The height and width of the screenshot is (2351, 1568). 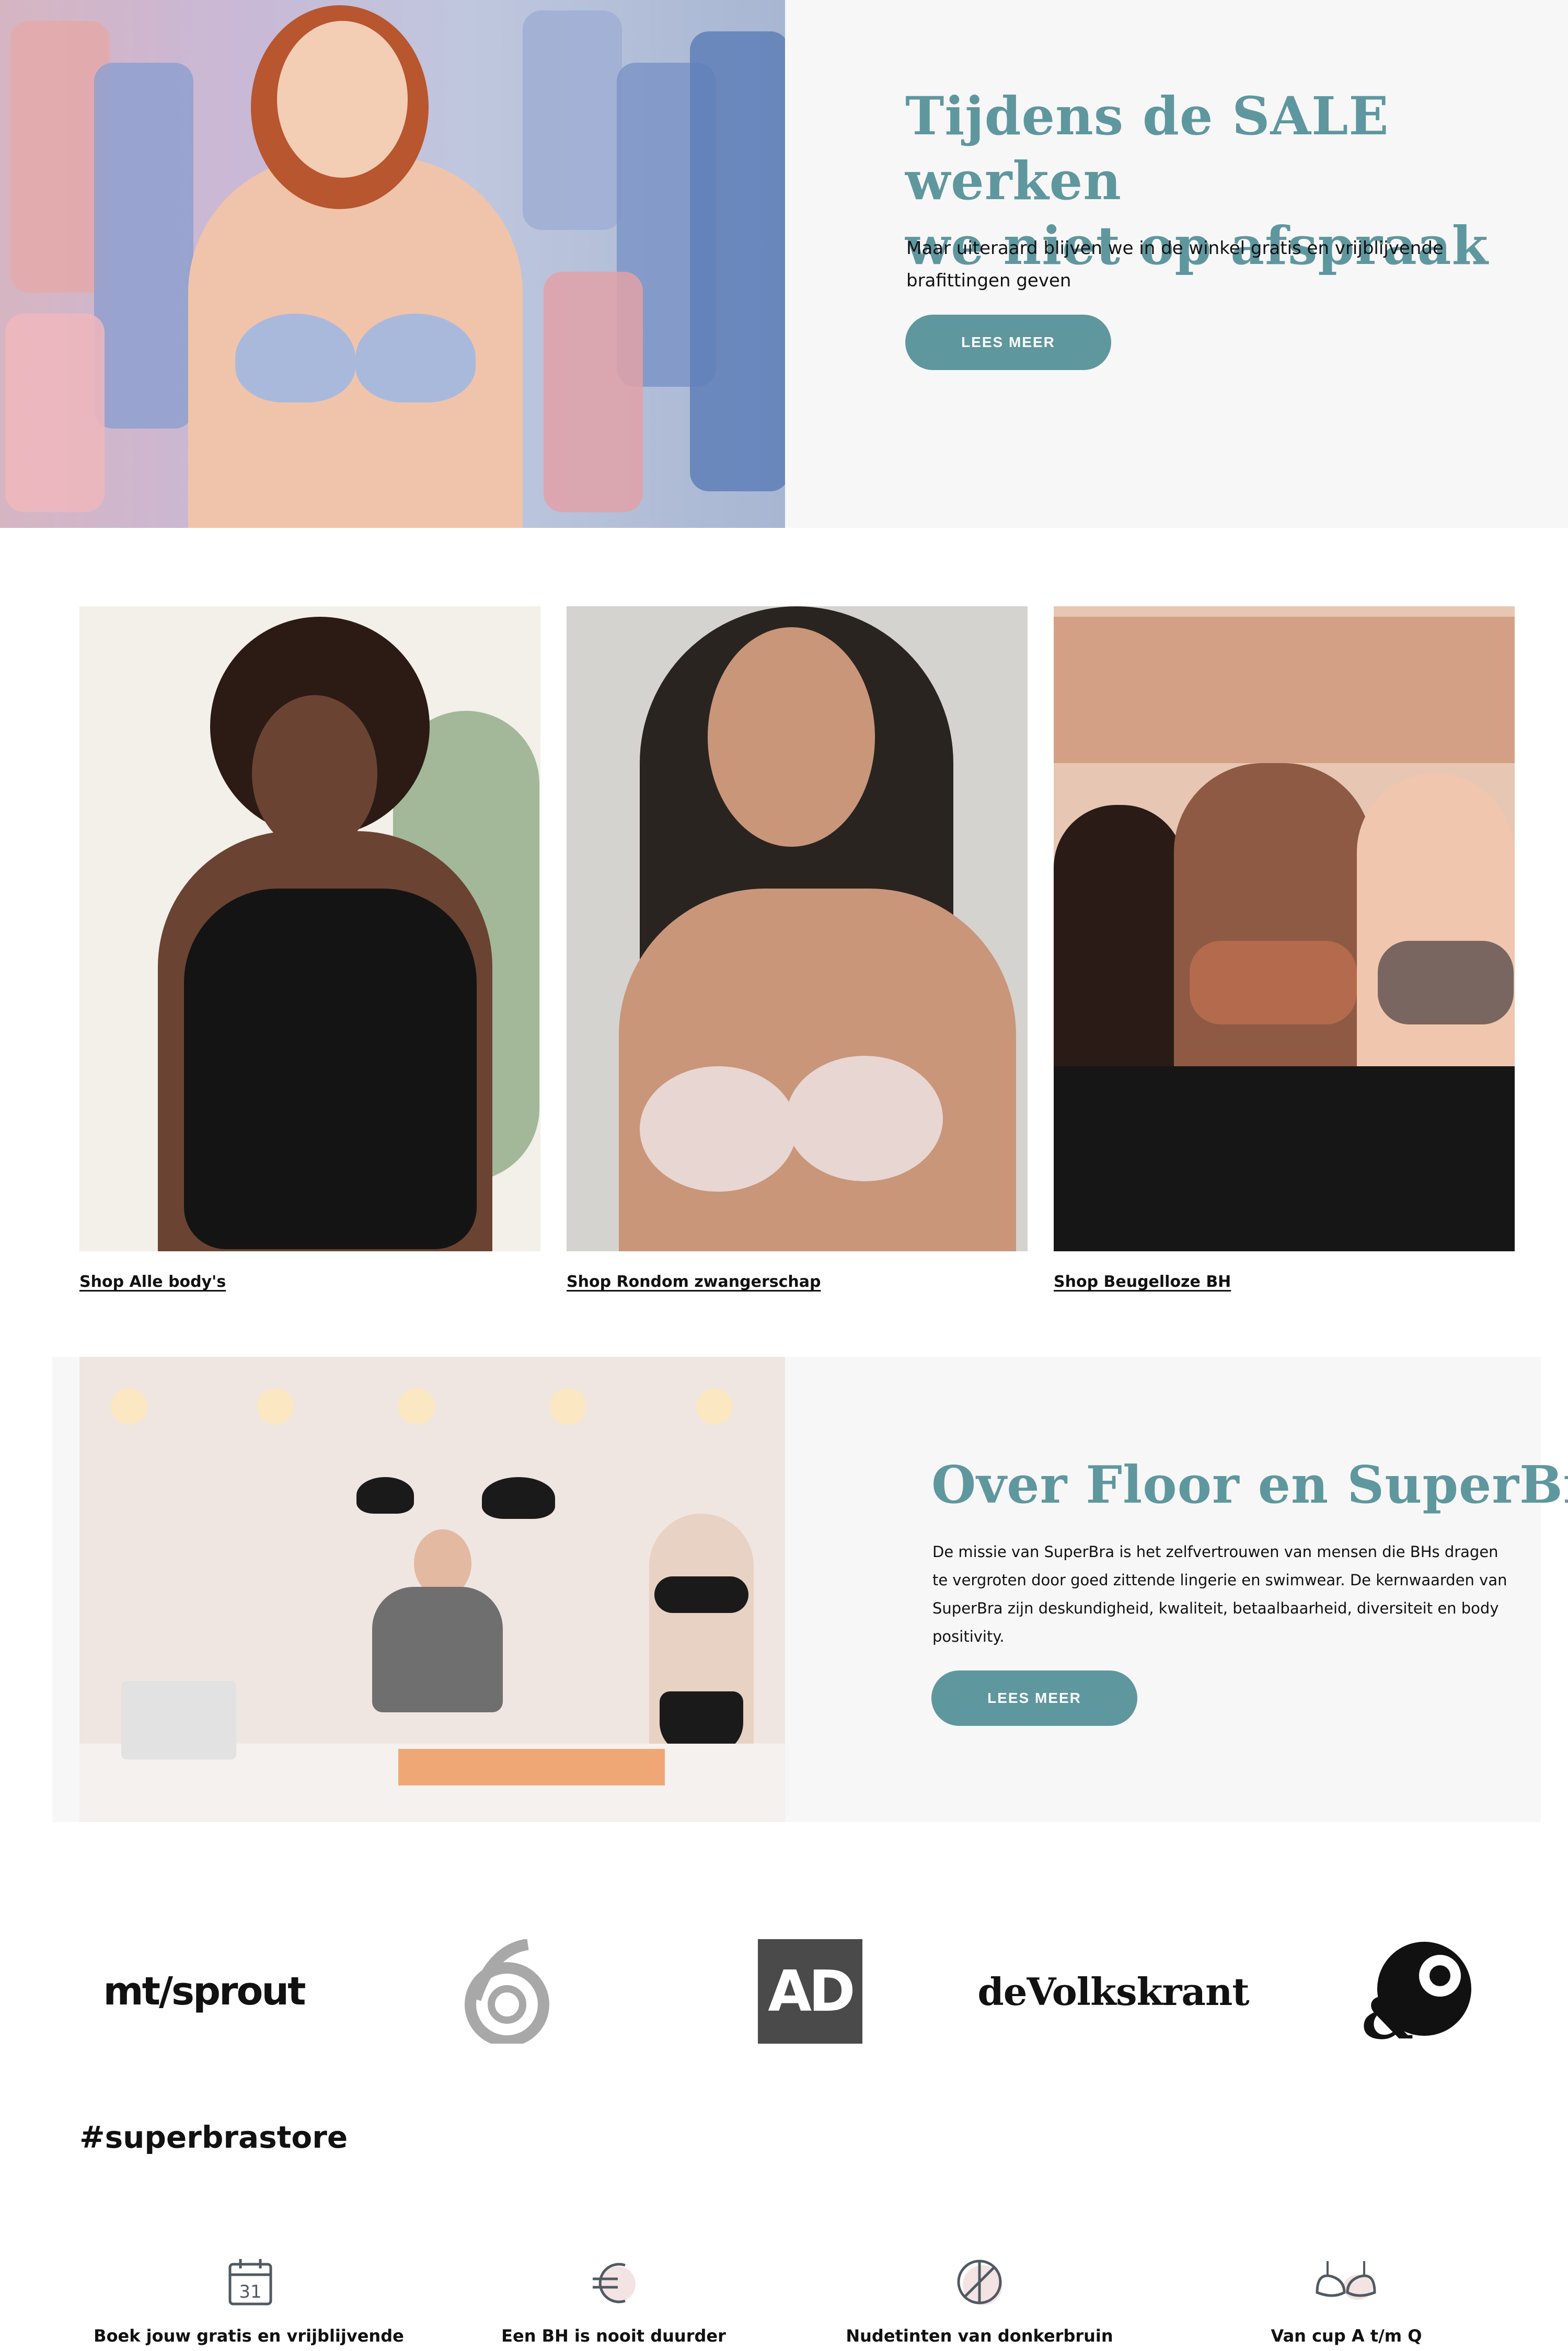 I want to click on euro-icon, so click(x=613, y=2282).